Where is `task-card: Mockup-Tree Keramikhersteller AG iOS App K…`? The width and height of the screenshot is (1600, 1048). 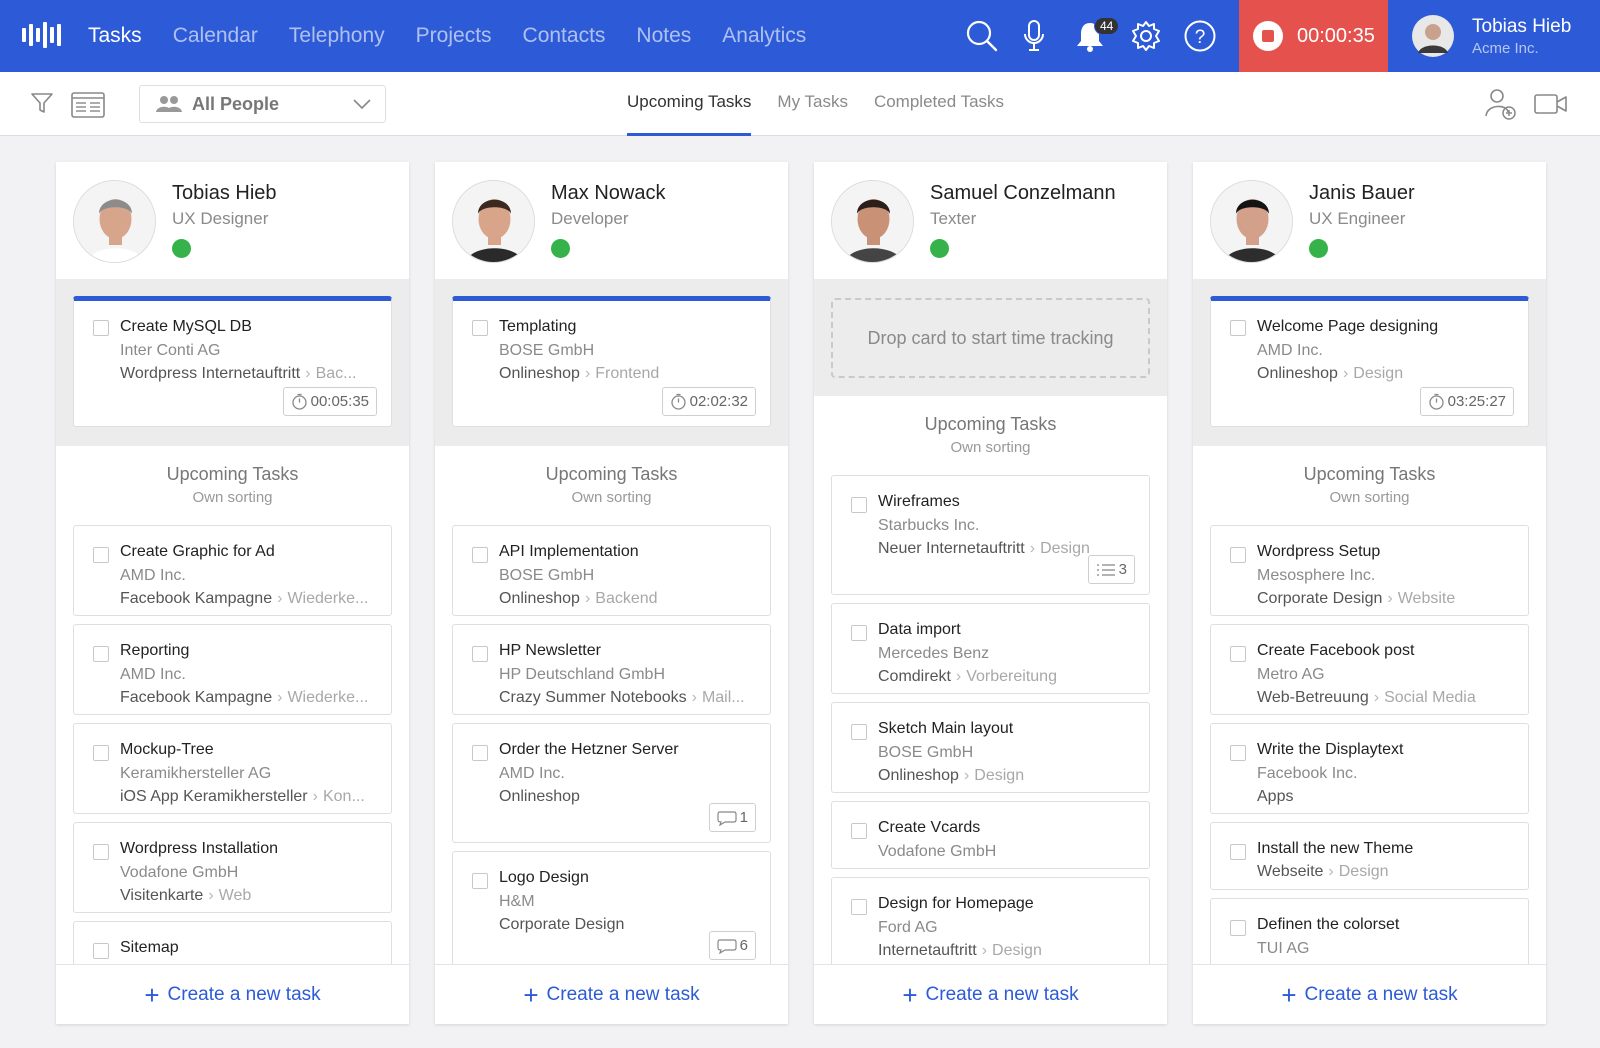 task-card: Mockup-Tree Keramikhersteller AG iOS App K… is located at coordinates (232, 768).